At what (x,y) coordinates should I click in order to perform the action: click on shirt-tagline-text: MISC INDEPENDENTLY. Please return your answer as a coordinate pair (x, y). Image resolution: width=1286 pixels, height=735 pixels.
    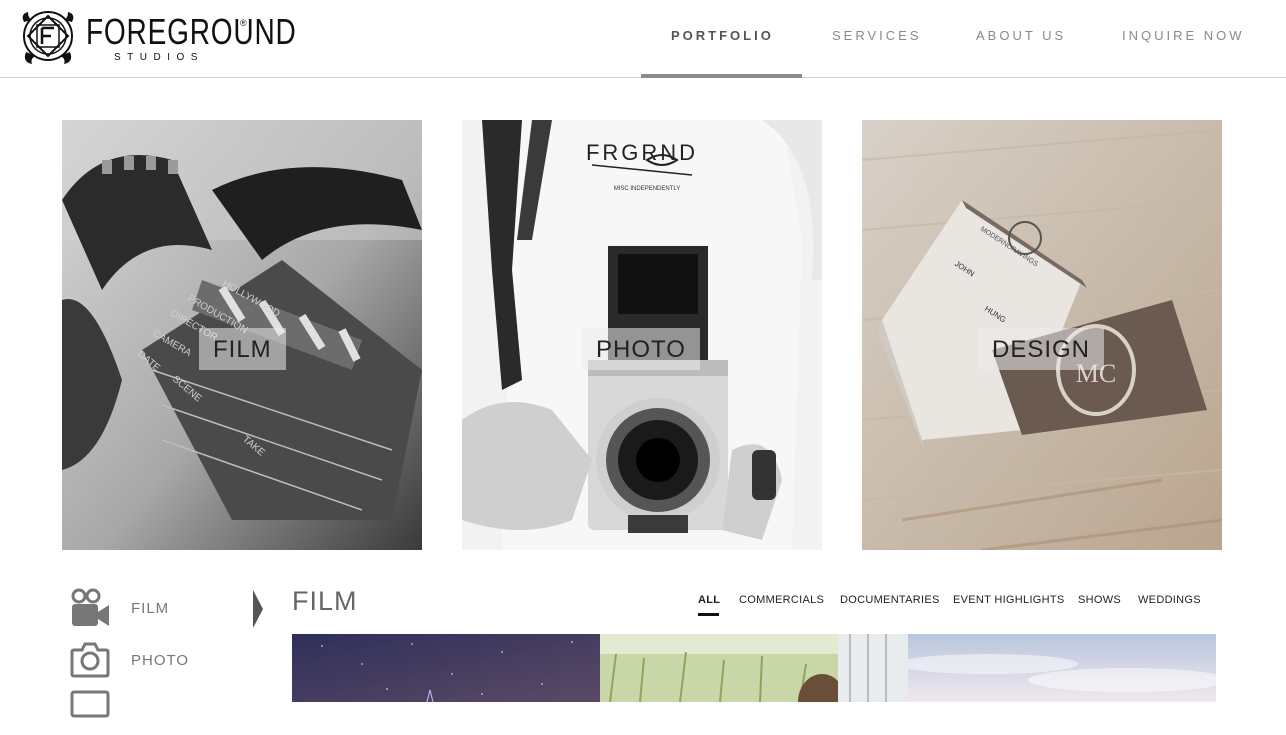
    Looking at the image, I should click on (647, 189).